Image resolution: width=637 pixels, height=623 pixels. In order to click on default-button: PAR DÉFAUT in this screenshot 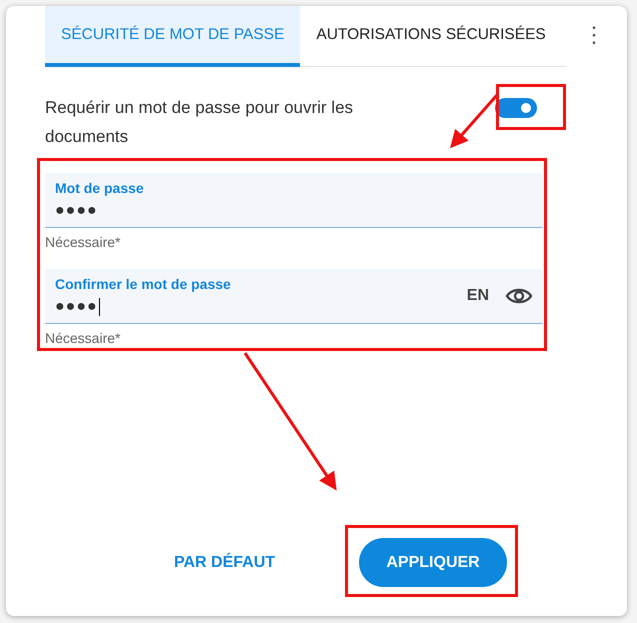, I will do `click(225, 563)`.